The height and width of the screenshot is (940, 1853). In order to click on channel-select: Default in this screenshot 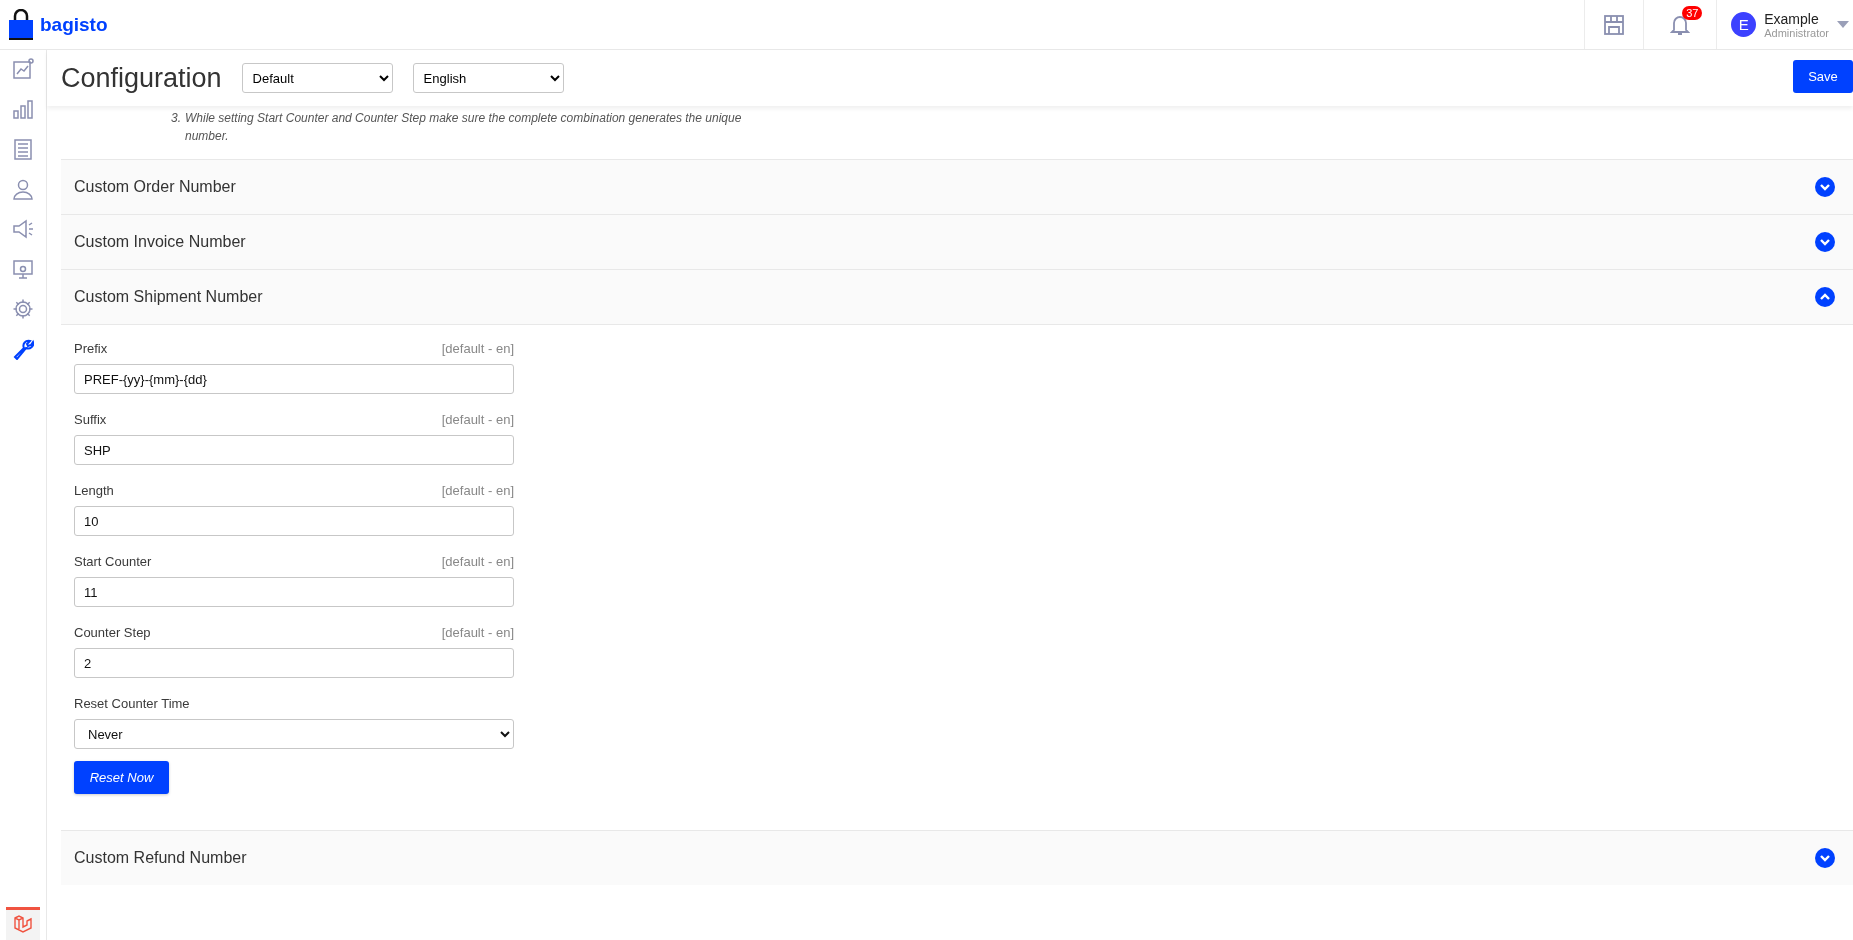, I will do `click(317, 78)`.